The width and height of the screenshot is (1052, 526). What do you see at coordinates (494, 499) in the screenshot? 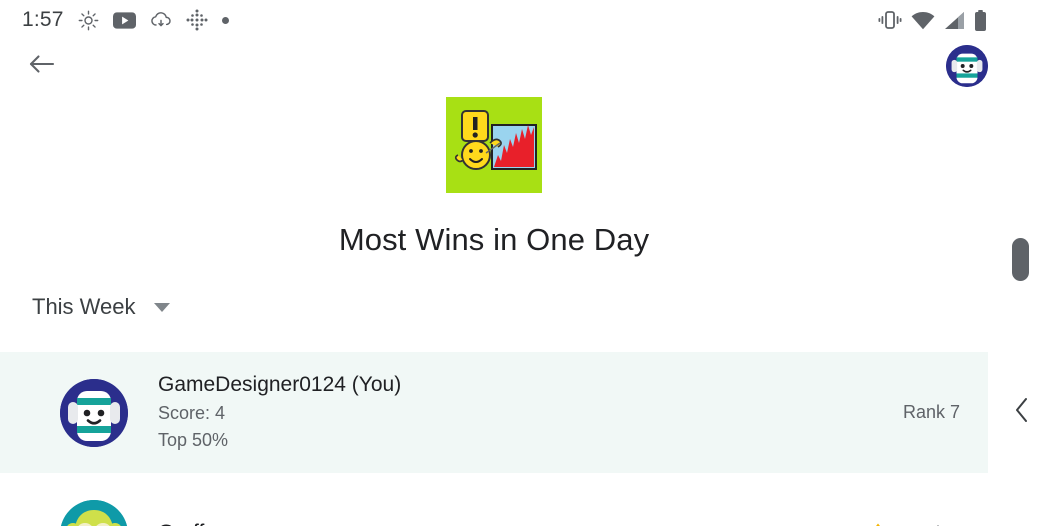
I see `table-row: Gruff: Rank 1` at bounding box center [494, 499].